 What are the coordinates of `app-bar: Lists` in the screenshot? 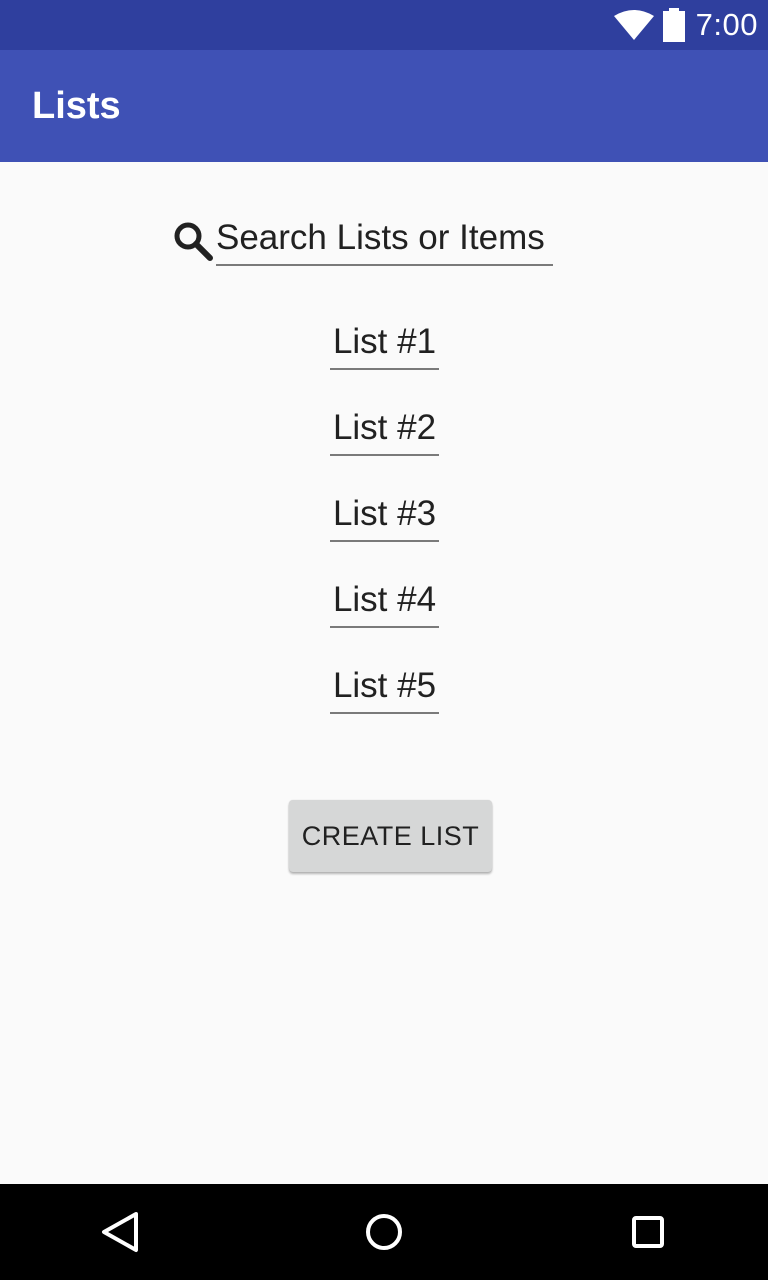 It's located at (384, 106).